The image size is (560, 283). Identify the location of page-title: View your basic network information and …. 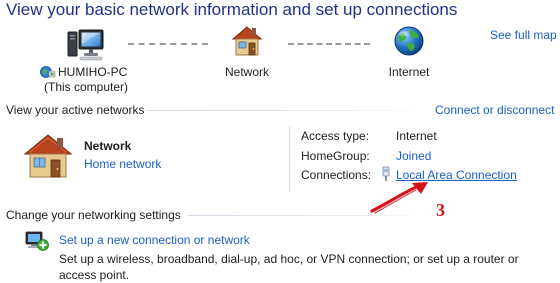
(232, 9).